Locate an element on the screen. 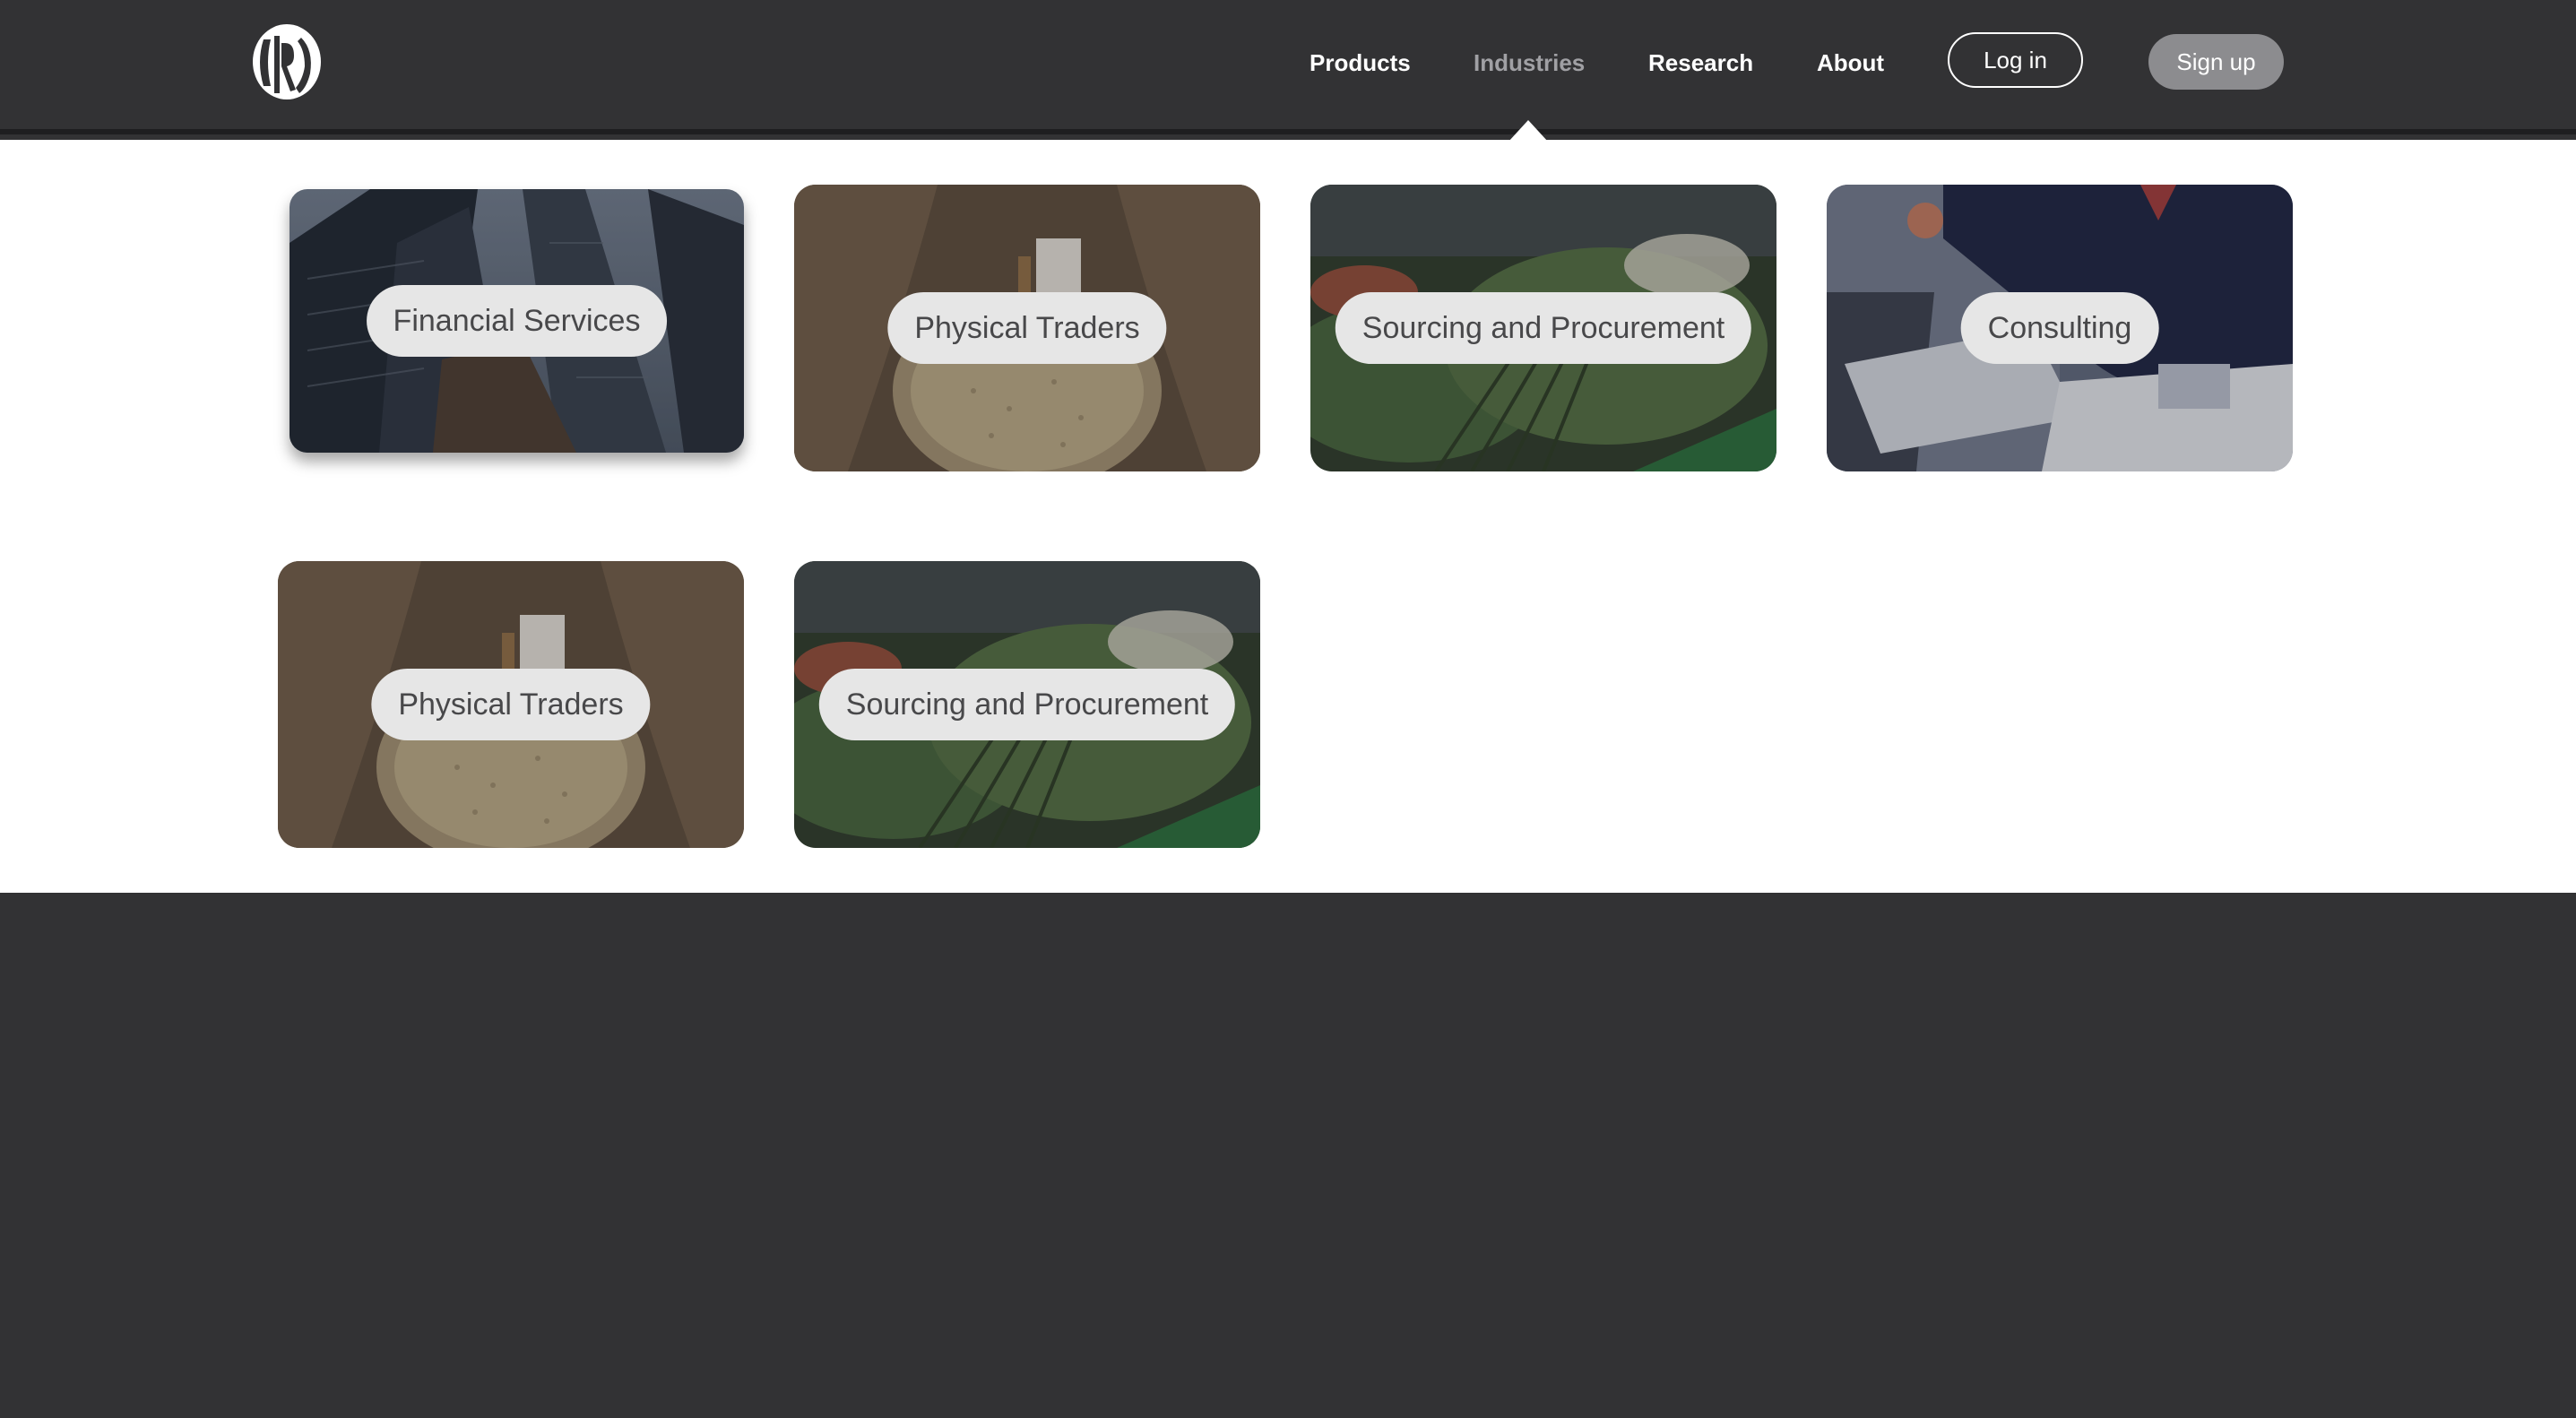 The image size is (2576, 1418). industry-card-financial-services: Financial Services is located at coordinates (517, 321).